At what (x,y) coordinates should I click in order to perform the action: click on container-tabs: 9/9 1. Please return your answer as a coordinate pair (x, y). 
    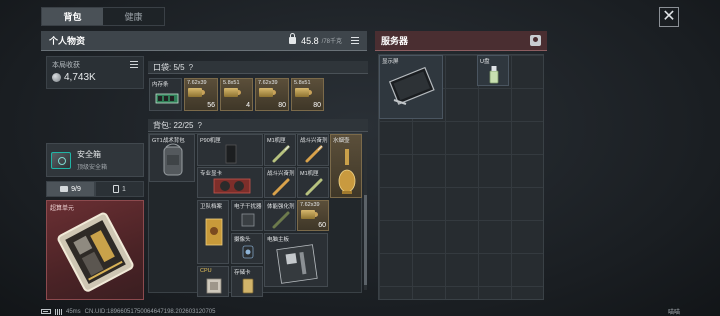
    Looking at the image, I should click on (95, 189).